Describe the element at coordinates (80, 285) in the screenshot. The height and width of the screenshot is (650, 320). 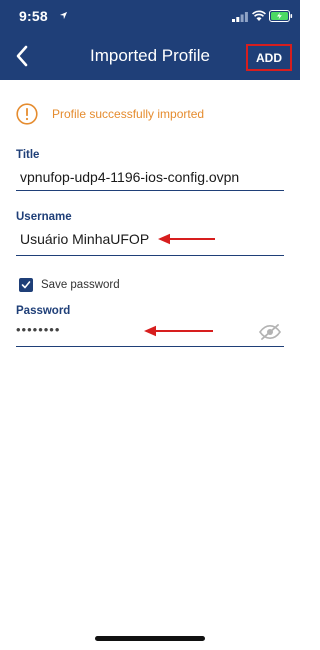
I see `save-password-label: Save password` at that location.